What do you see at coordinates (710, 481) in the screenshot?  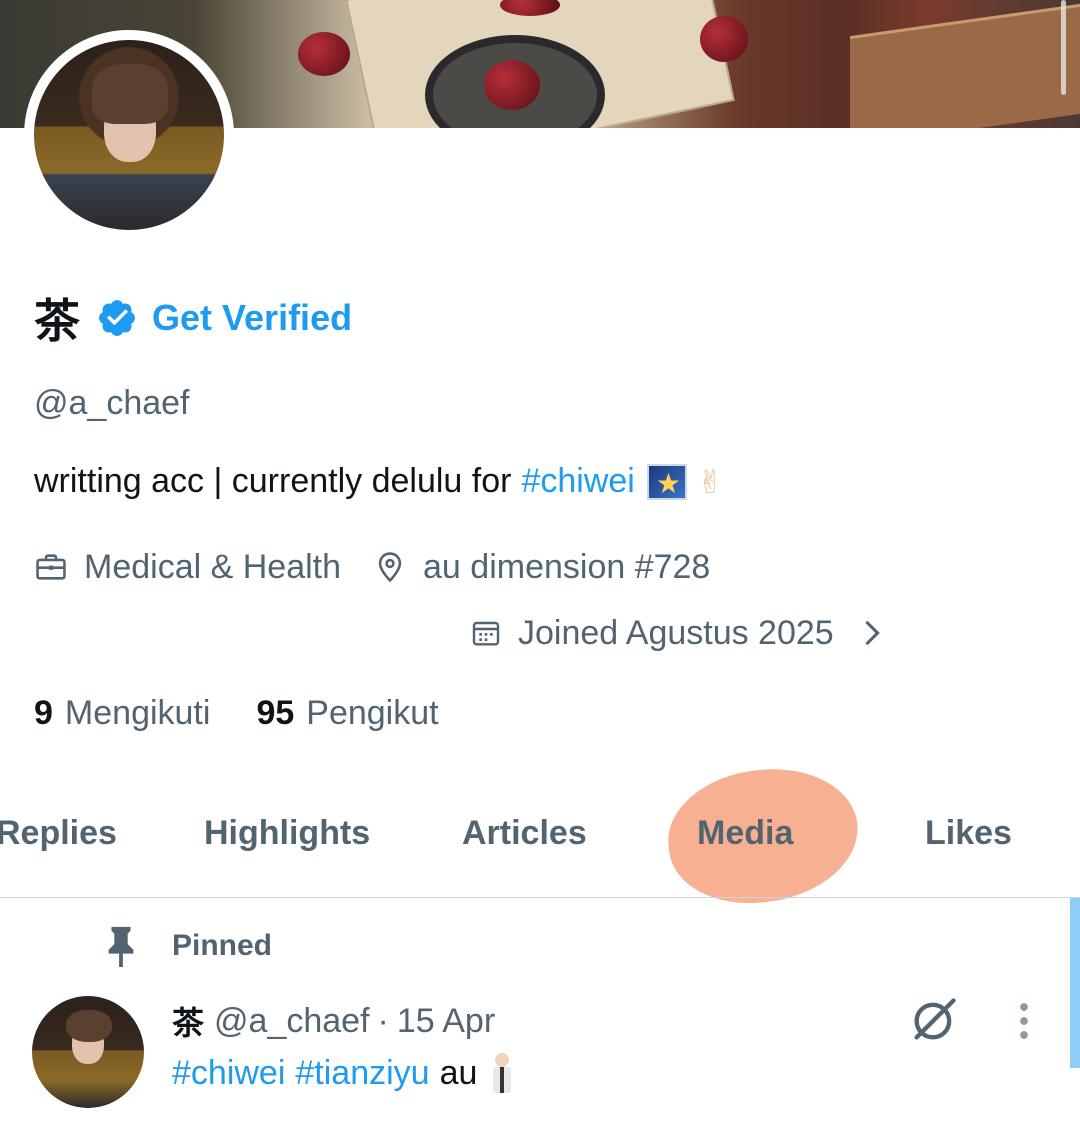 I see `sign-of-horns-icon: ✌` at bounding box center [710, 481].